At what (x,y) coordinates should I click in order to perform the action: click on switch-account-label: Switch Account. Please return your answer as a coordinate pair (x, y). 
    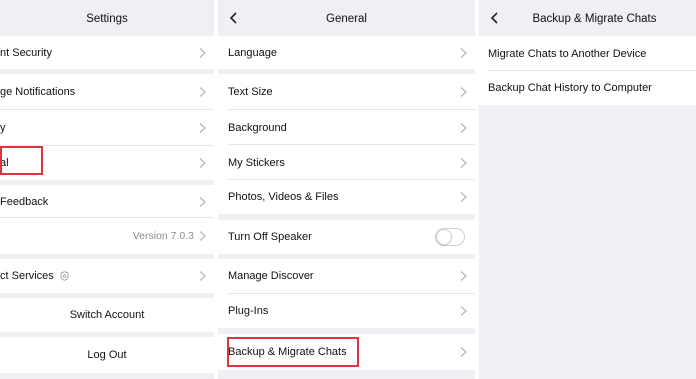
    Looking at the image, I should click on (107, 315).